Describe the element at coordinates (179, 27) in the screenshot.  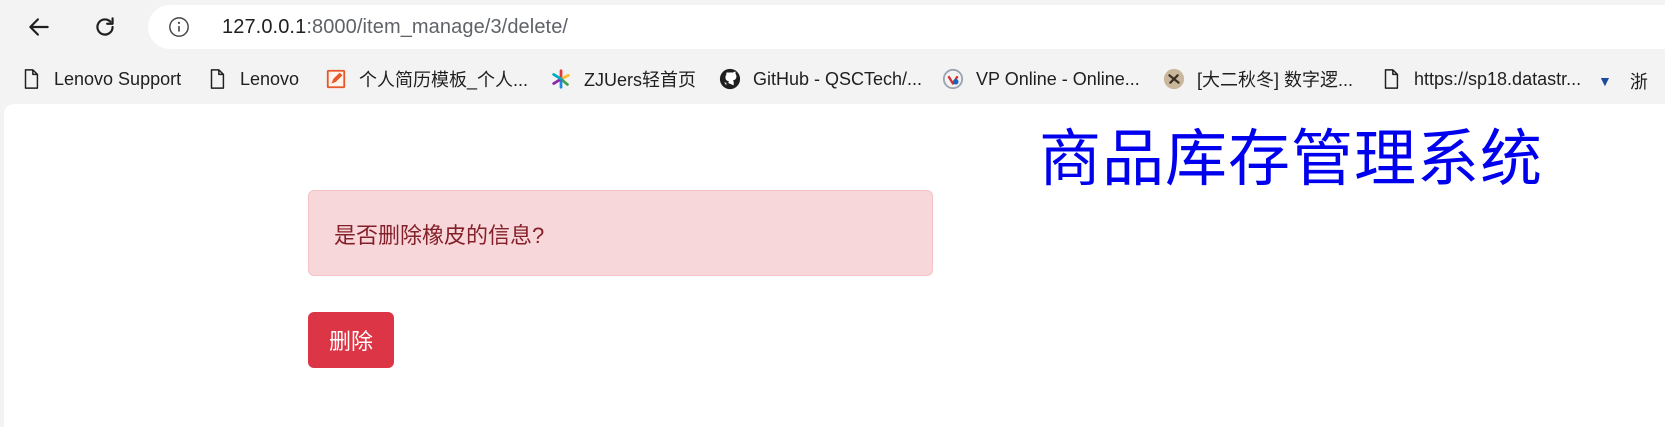
I see `info-icon` at that location.